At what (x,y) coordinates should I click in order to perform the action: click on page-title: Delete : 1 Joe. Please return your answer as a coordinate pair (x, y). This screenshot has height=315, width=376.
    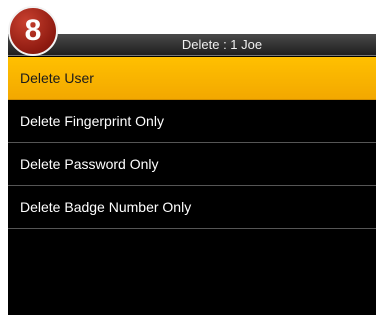
    Looking at the image, I should click on (222, 44).